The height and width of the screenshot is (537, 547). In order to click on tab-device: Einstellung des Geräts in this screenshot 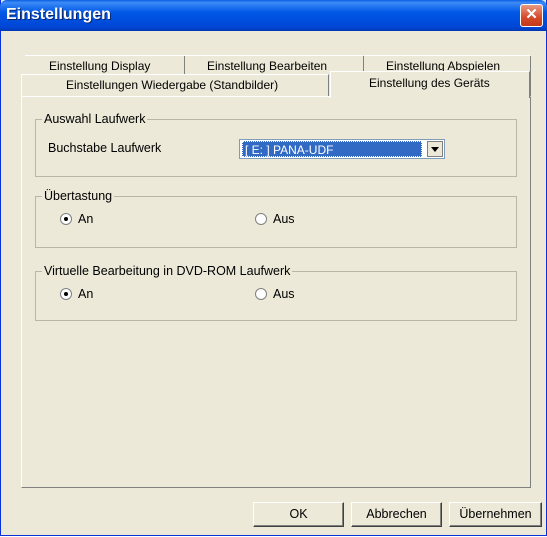, I will do `click(430, 84)`.